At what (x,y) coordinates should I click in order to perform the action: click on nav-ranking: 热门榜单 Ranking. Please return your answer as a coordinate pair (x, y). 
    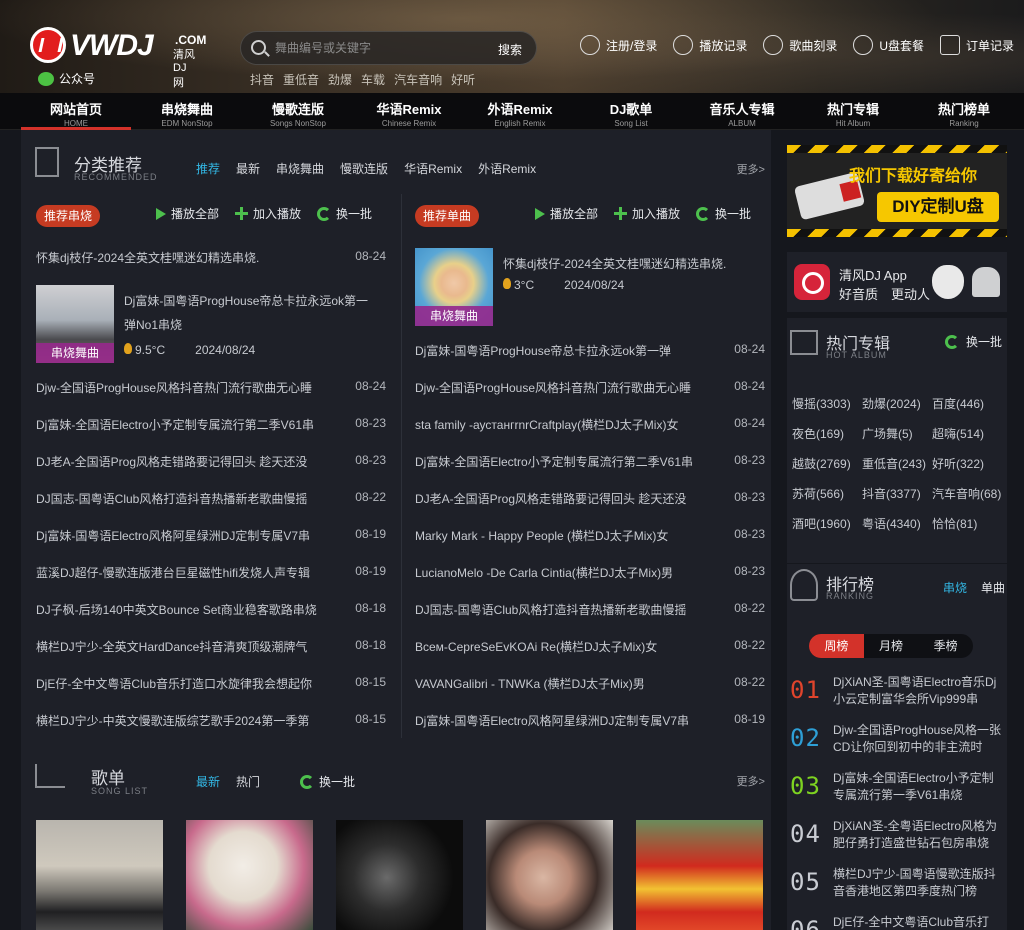
    Looking at the image, I should click on (964, 111).